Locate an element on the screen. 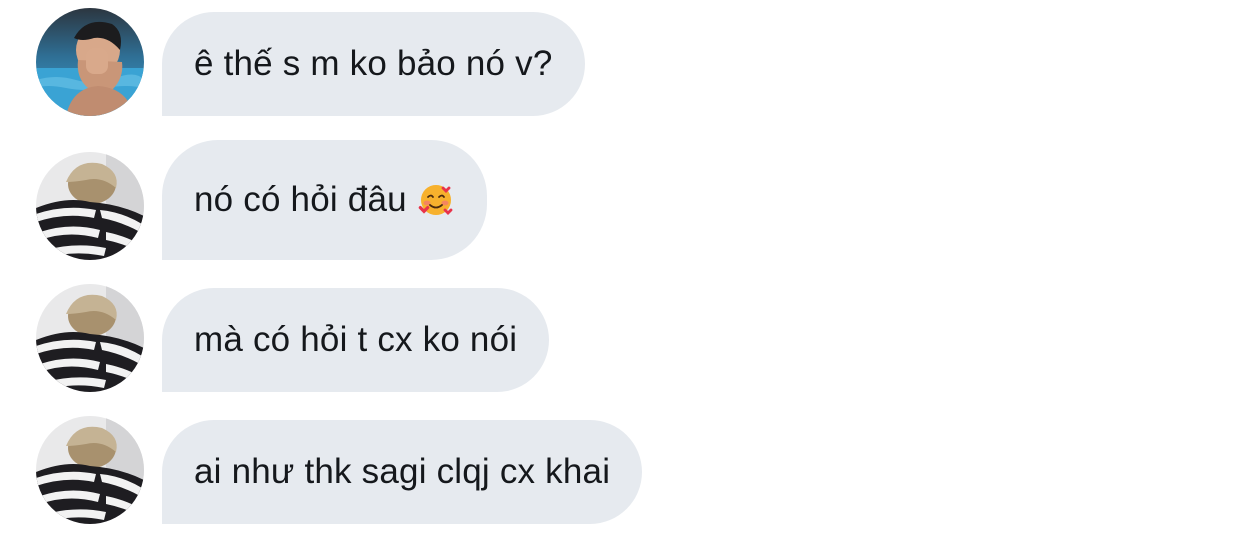  message-bubble: ê thế s m ko bảo nó v? is located at coordinates (373, 64).